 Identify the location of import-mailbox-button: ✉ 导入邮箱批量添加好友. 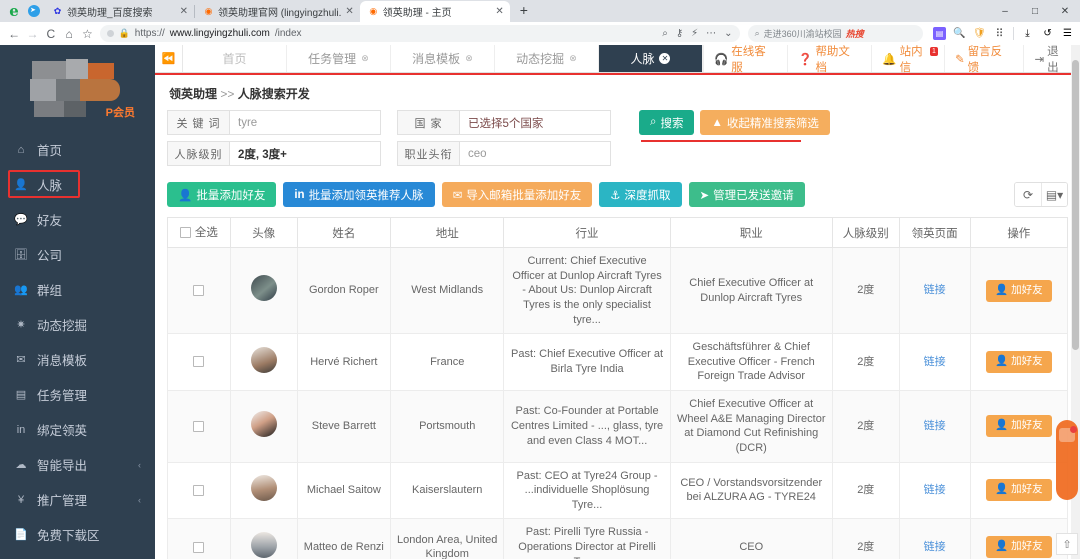
(517, 194).